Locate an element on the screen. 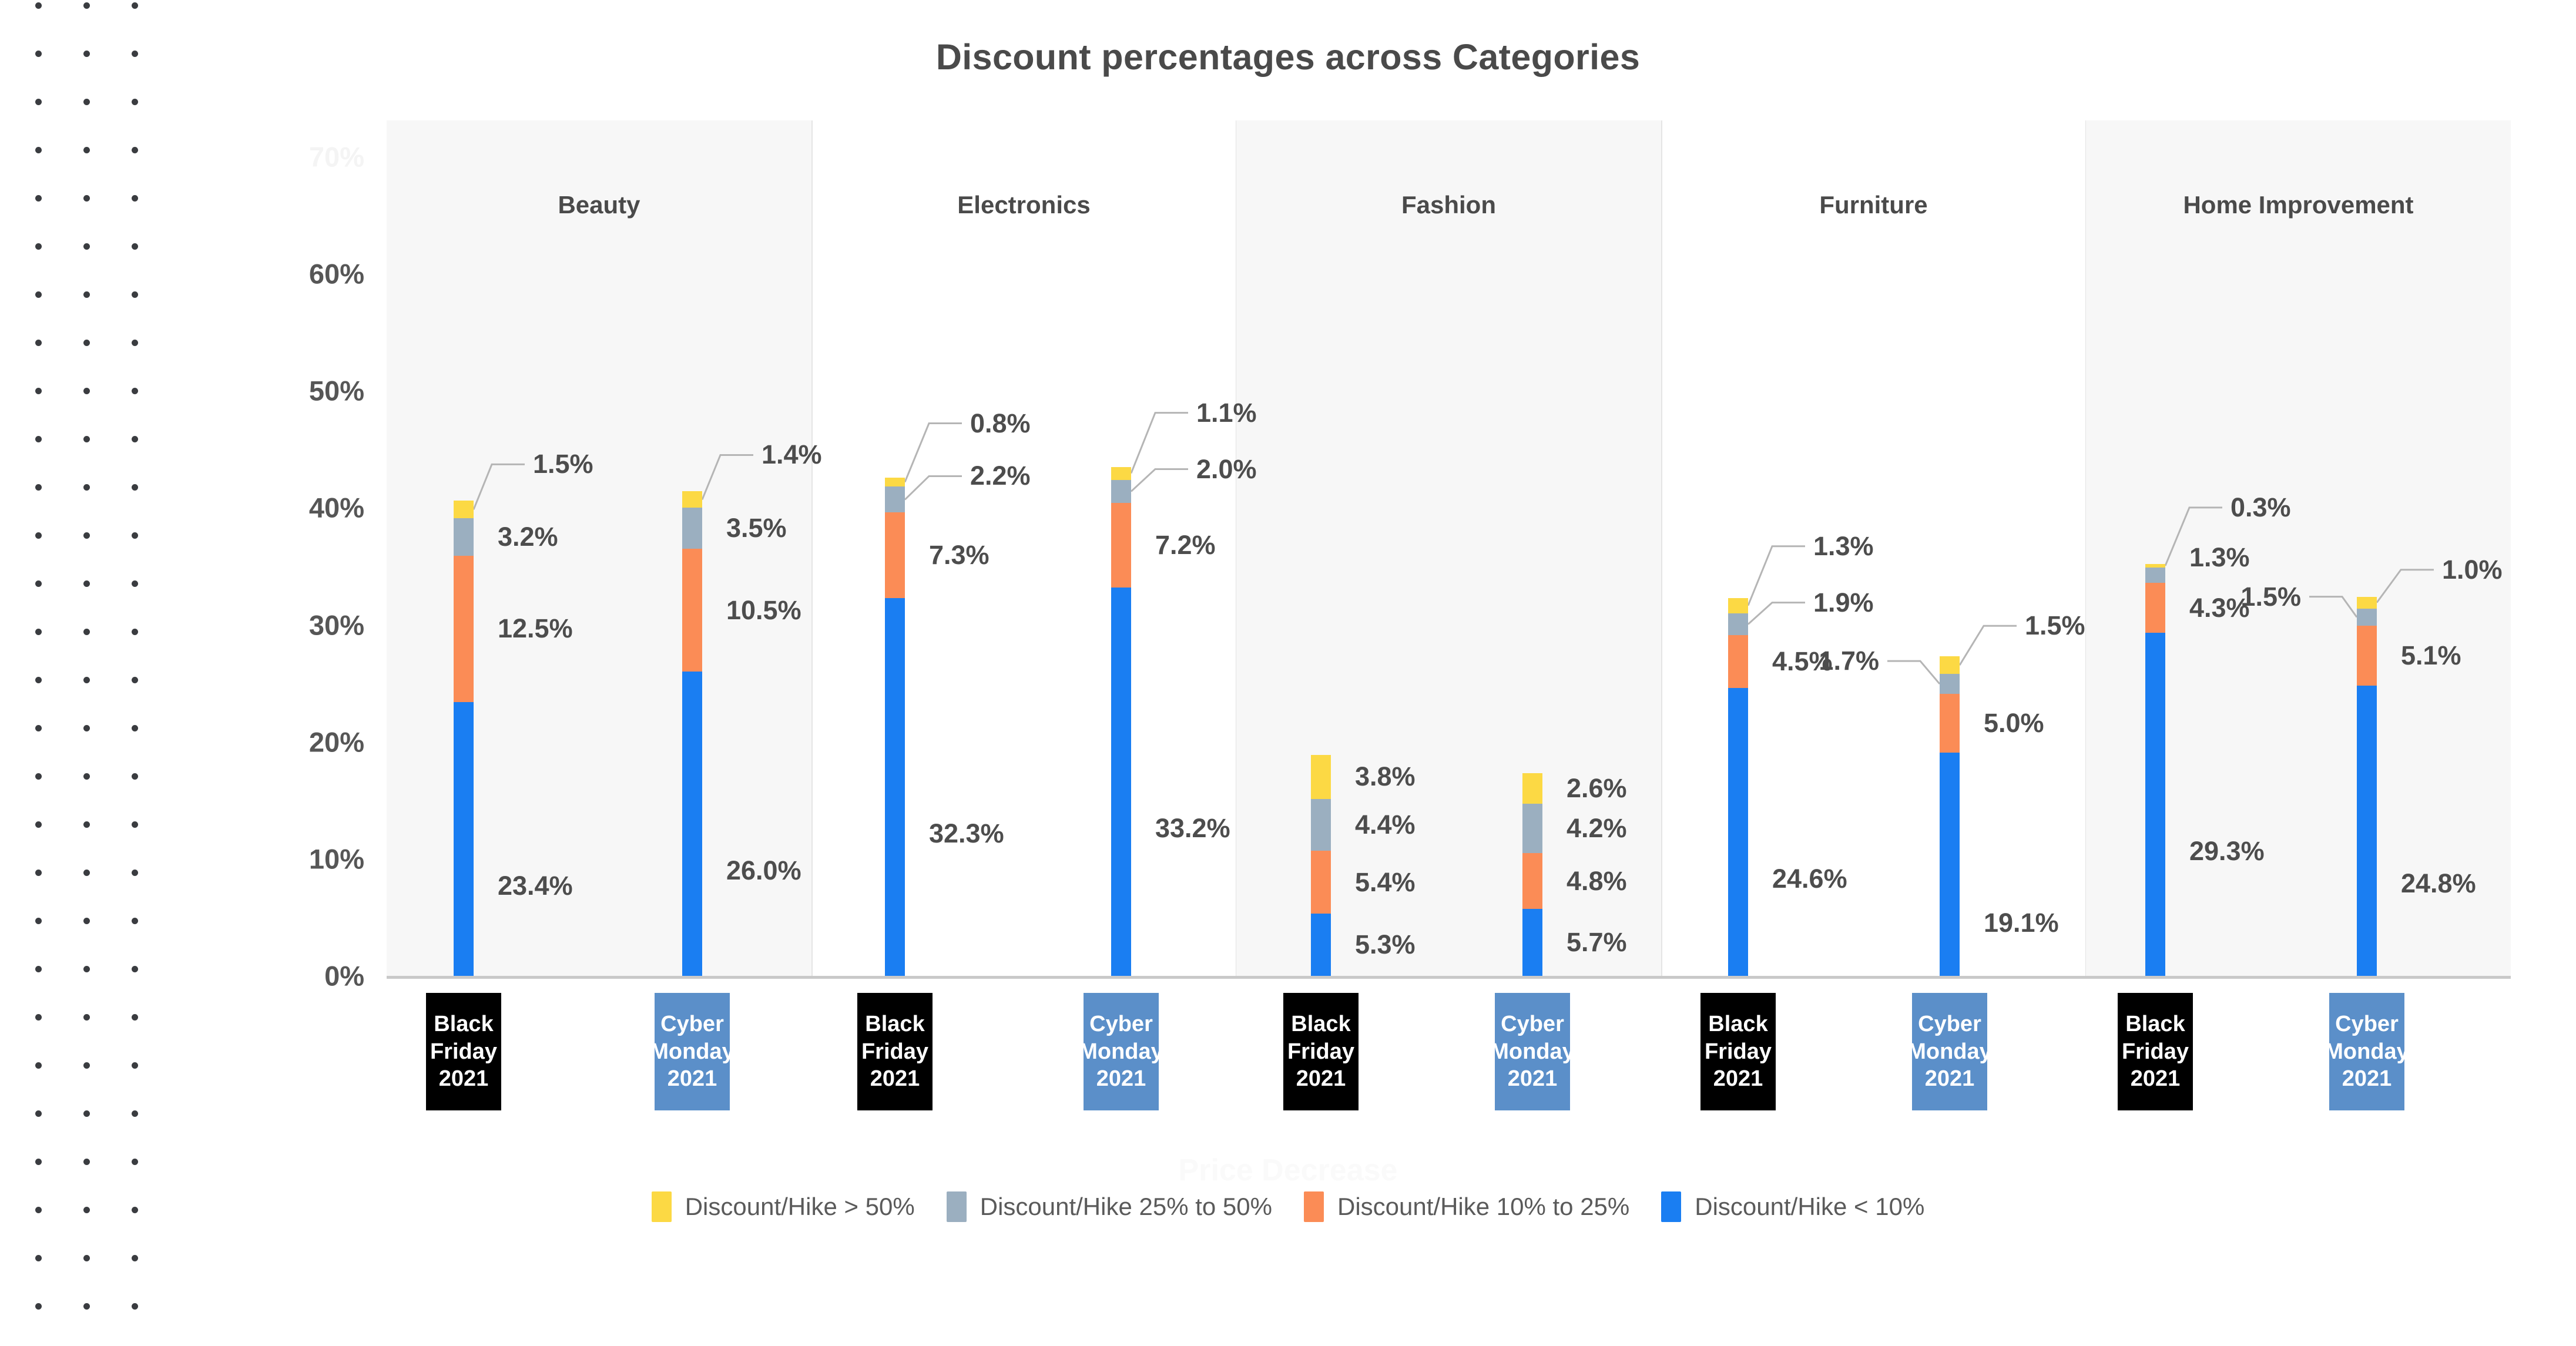 Image resolution: width=2576 pixels, height=1346 pixels. bar-value-label: 33.2% is located at coordinates (1192, 828).